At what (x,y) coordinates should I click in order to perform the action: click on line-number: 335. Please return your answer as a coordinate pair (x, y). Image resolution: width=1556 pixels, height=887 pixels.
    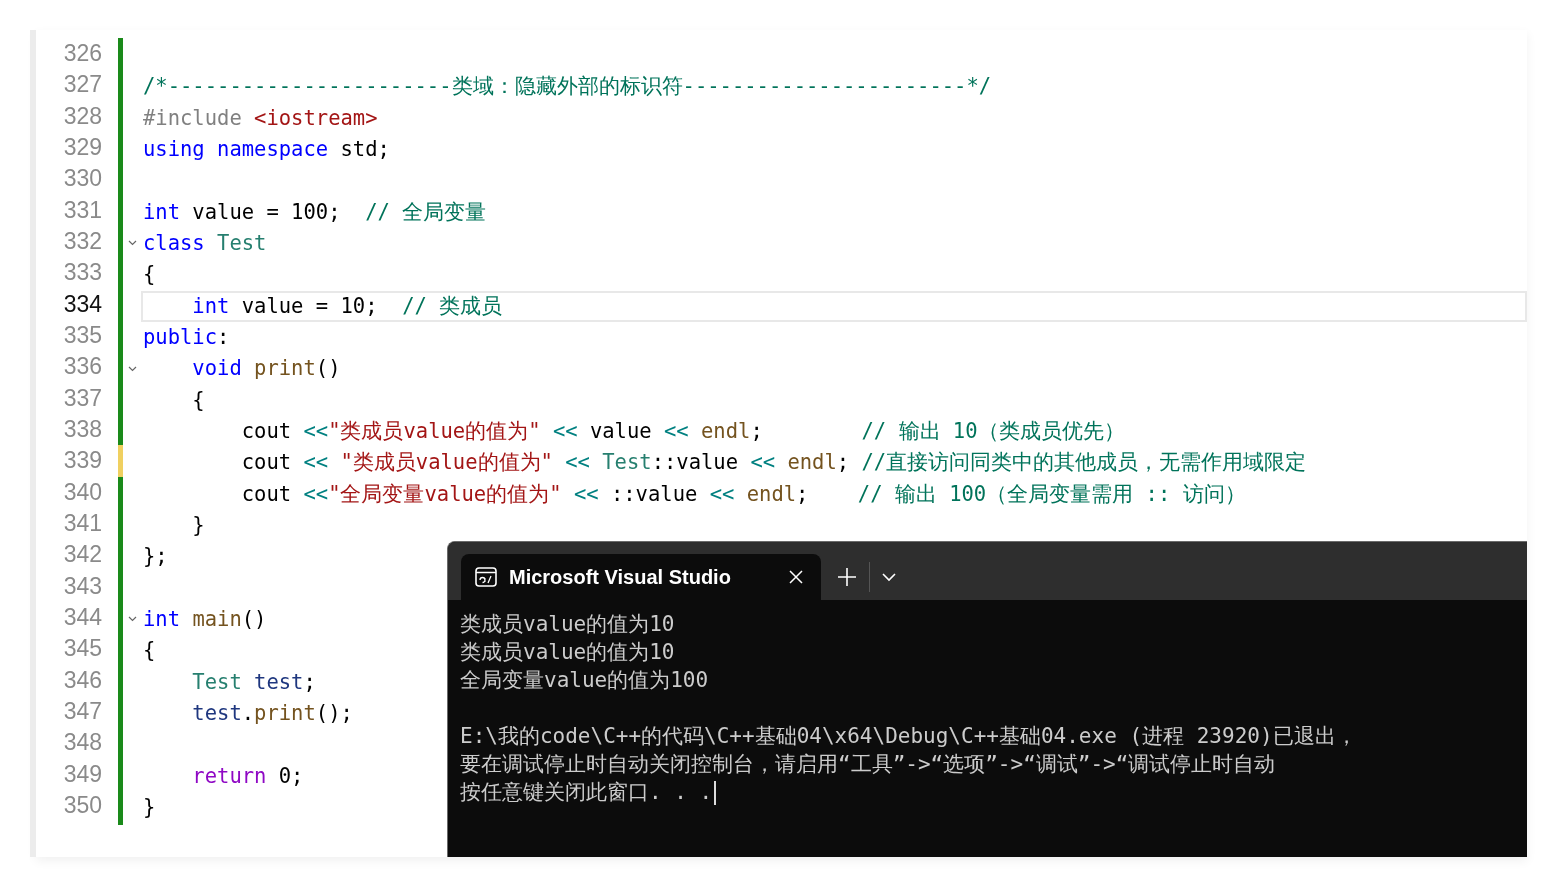
    Looking at the image, I should click on (82, 335).